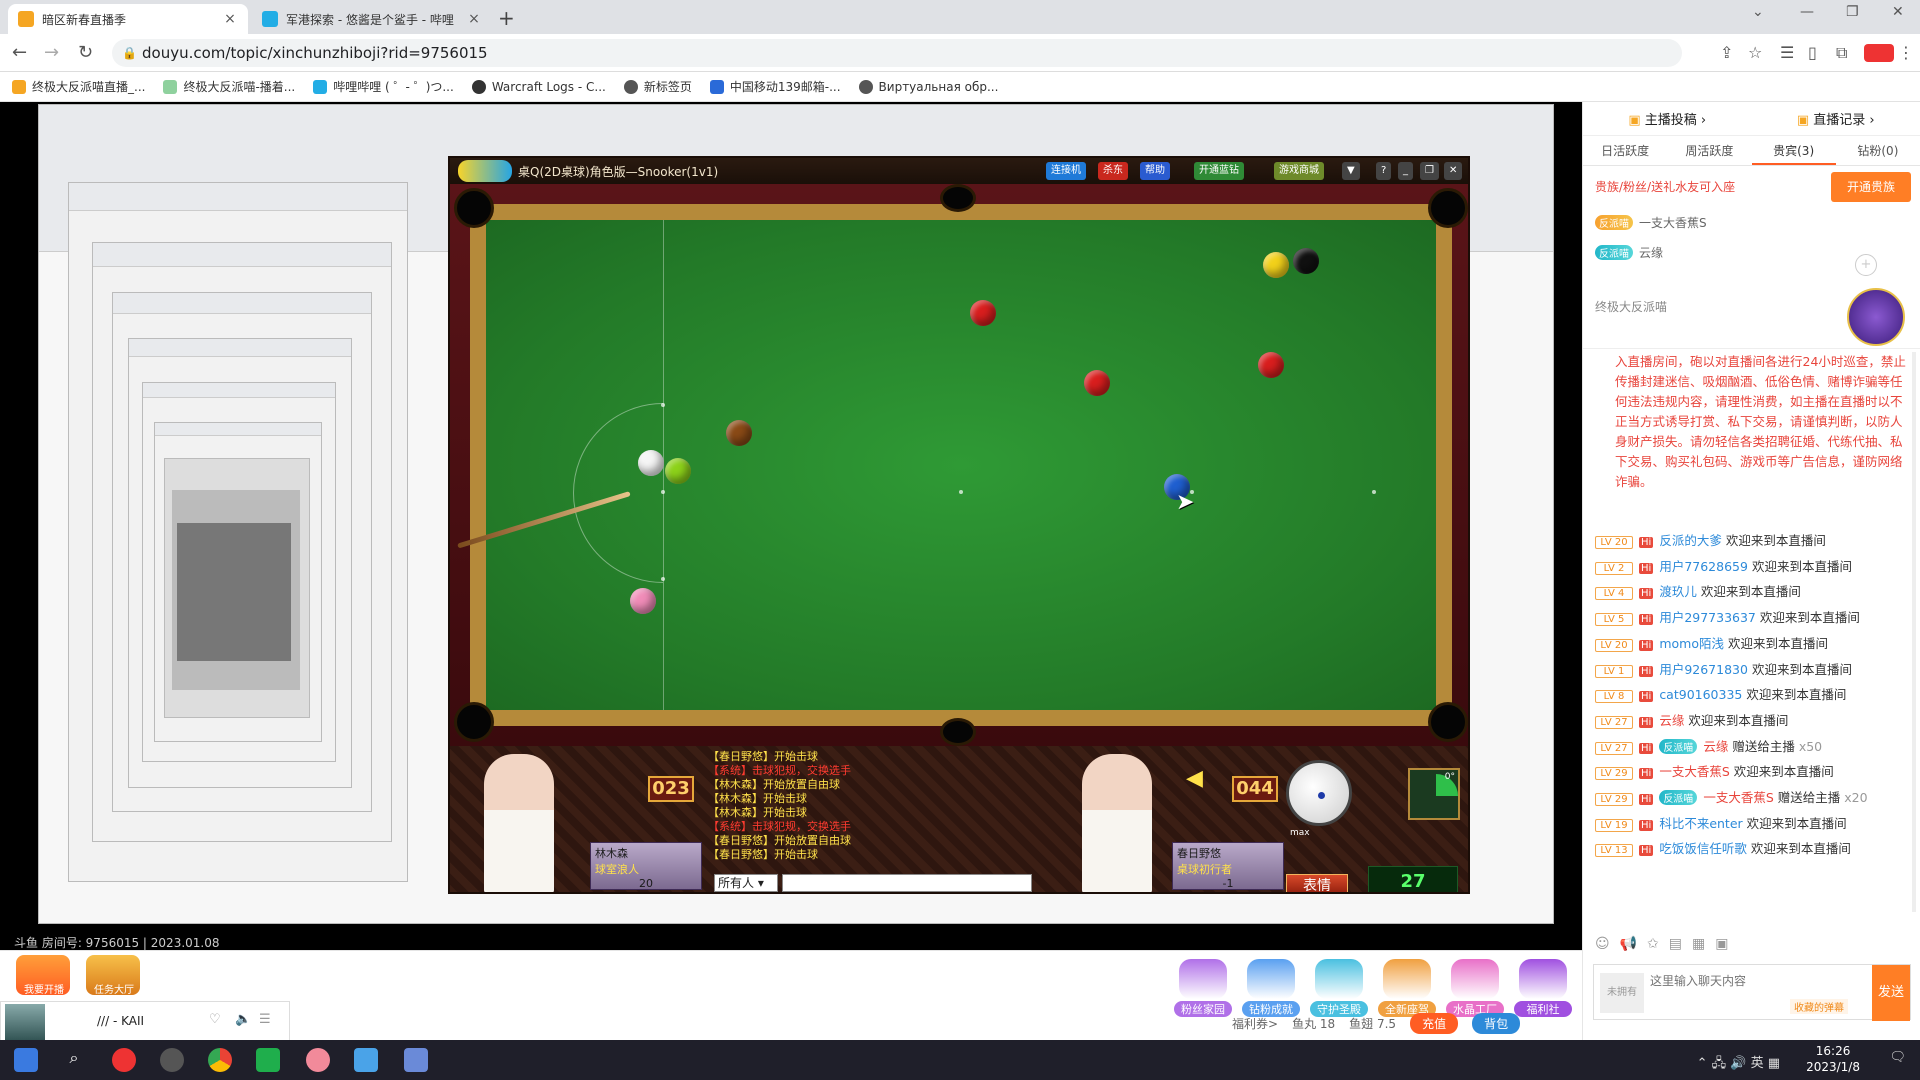 Image resolution: width=1920 pixels, height=1080 pixels. What do you see at coordinates (907, 883) in the screenshot?
I see `game-chat-input` at bounding box center [907, 883].